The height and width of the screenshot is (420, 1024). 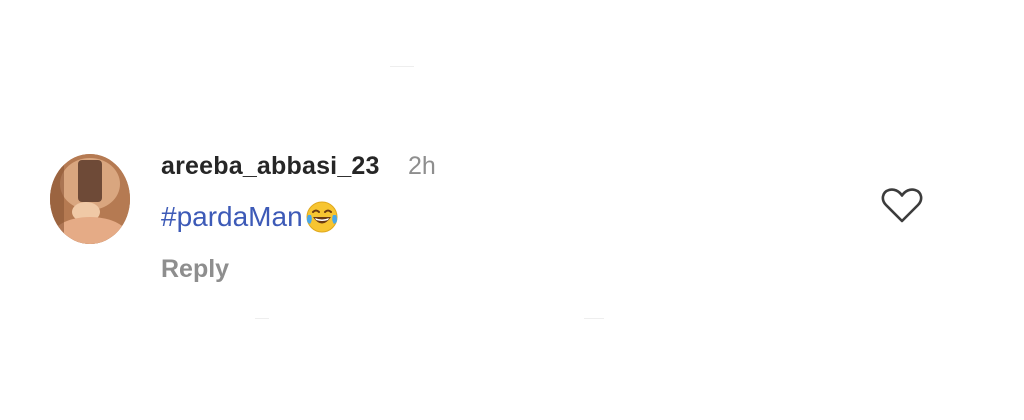 What do you see at coordinates (422, 166) in the screenshot?
I see `comment-timestamp: 2h` at bounding box center [422, 166].